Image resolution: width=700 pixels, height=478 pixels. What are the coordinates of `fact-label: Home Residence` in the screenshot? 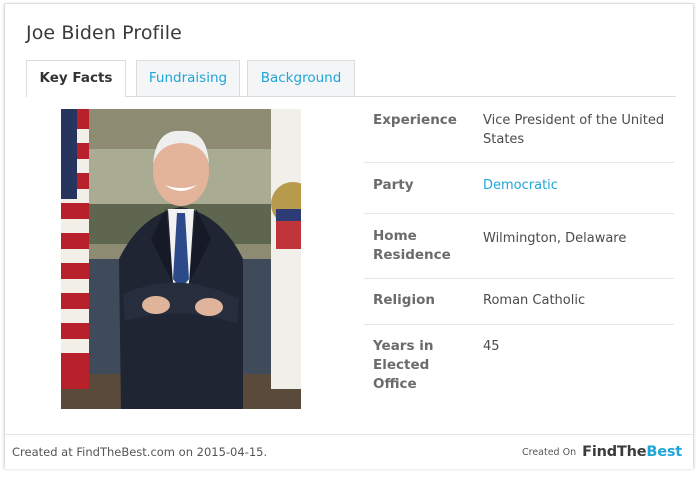 It's located at (412, 245).